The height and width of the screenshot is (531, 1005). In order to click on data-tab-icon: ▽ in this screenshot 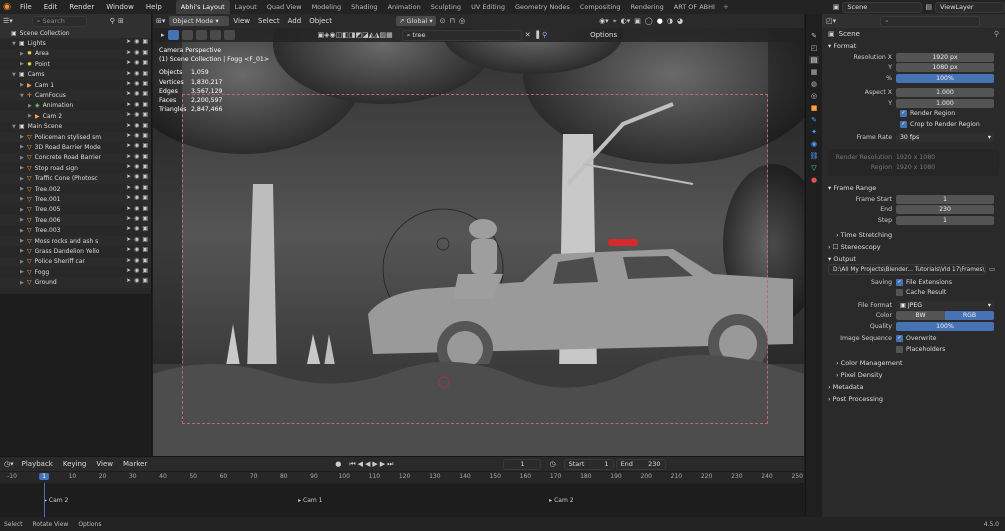, I will do `click(813, 168)`.